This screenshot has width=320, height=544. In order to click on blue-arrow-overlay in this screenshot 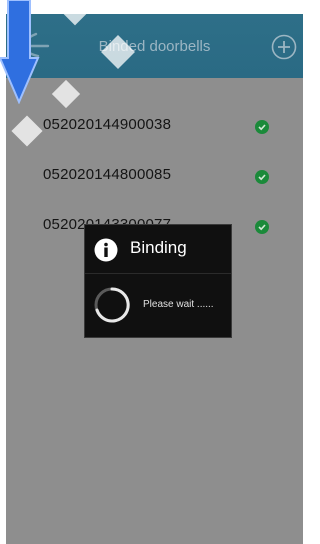, I will do `click(20, 52)`.